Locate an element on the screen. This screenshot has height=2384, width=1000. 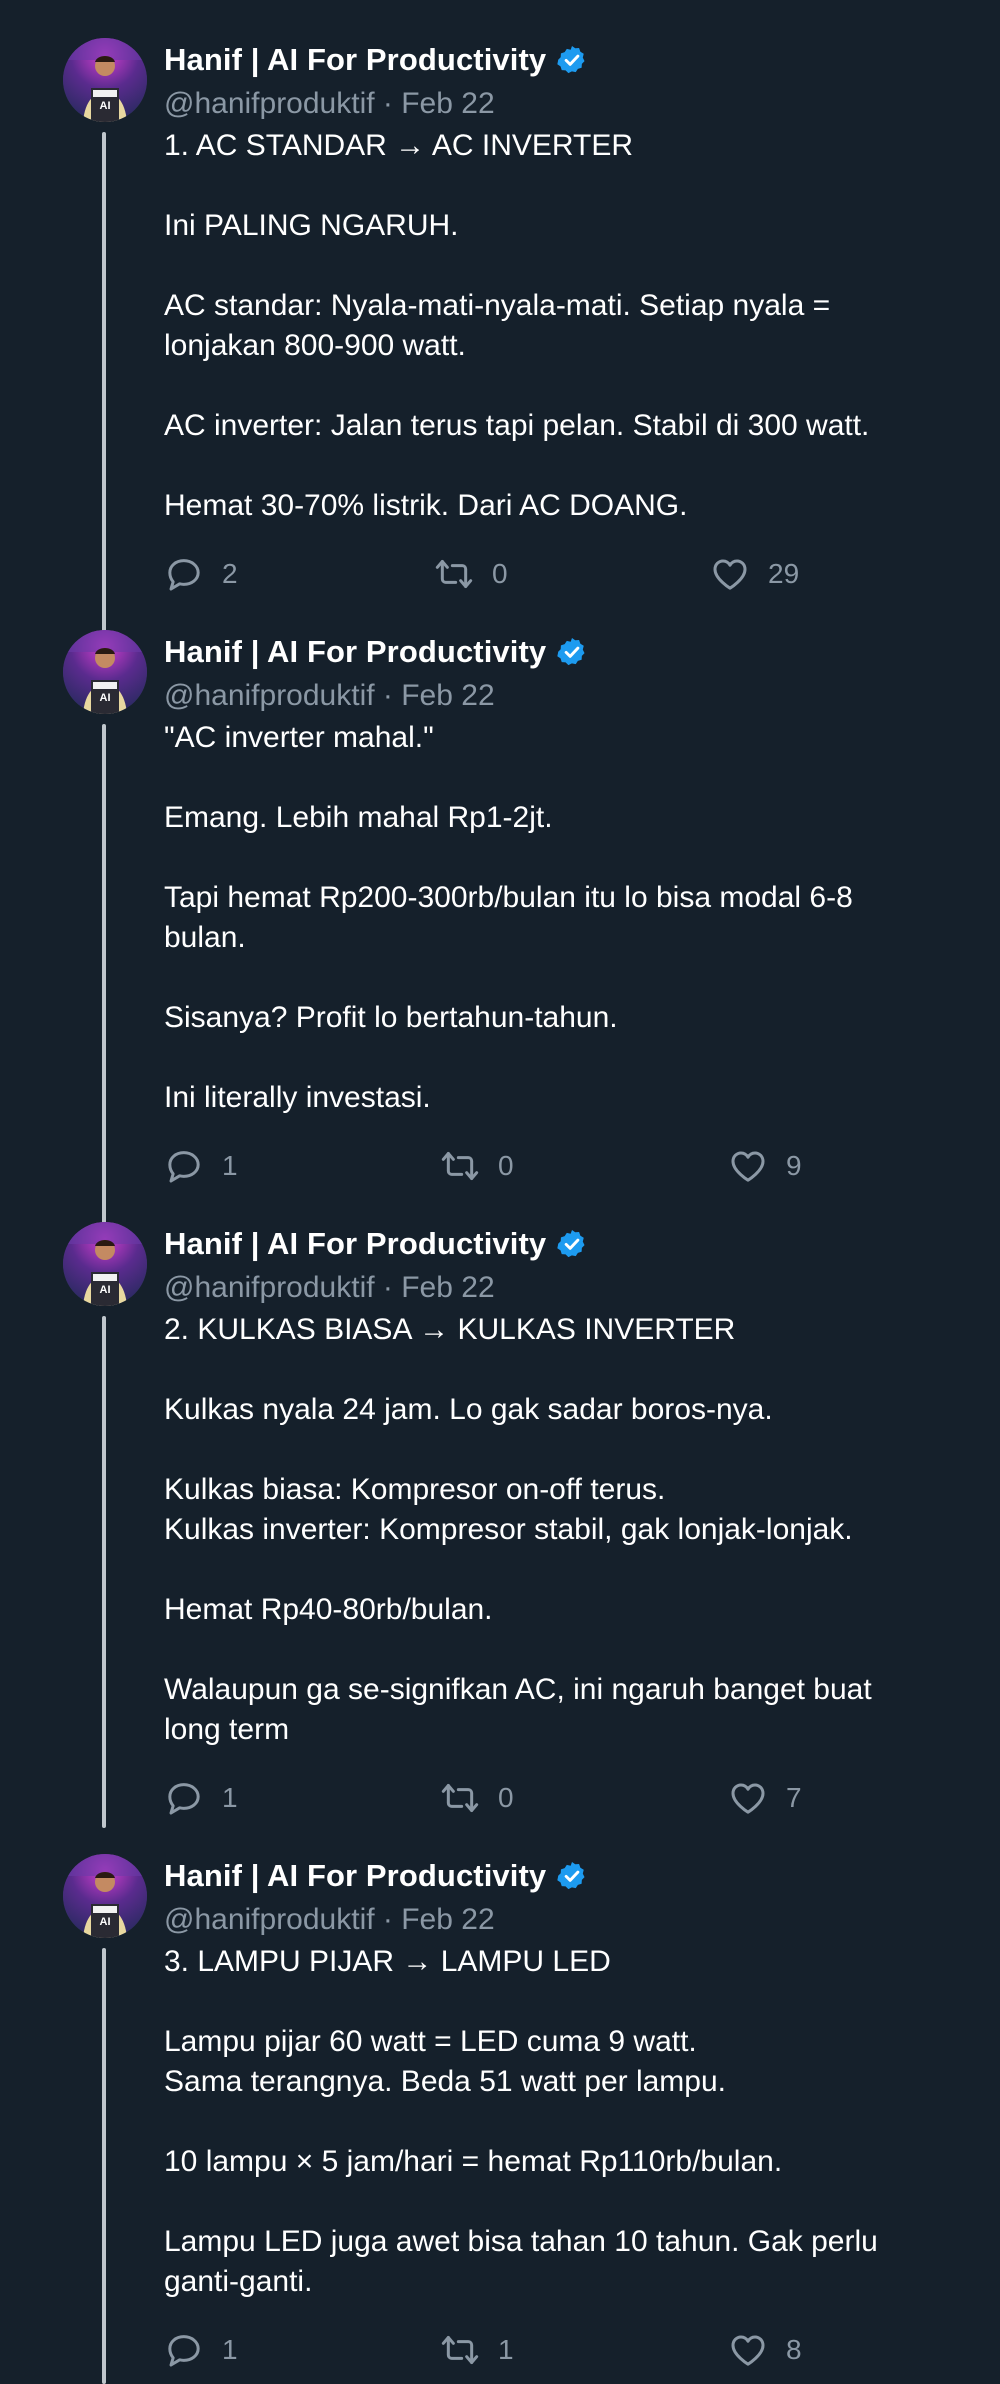
tweet-actions: 1 0 9 is located at coordinates (514, 1166).